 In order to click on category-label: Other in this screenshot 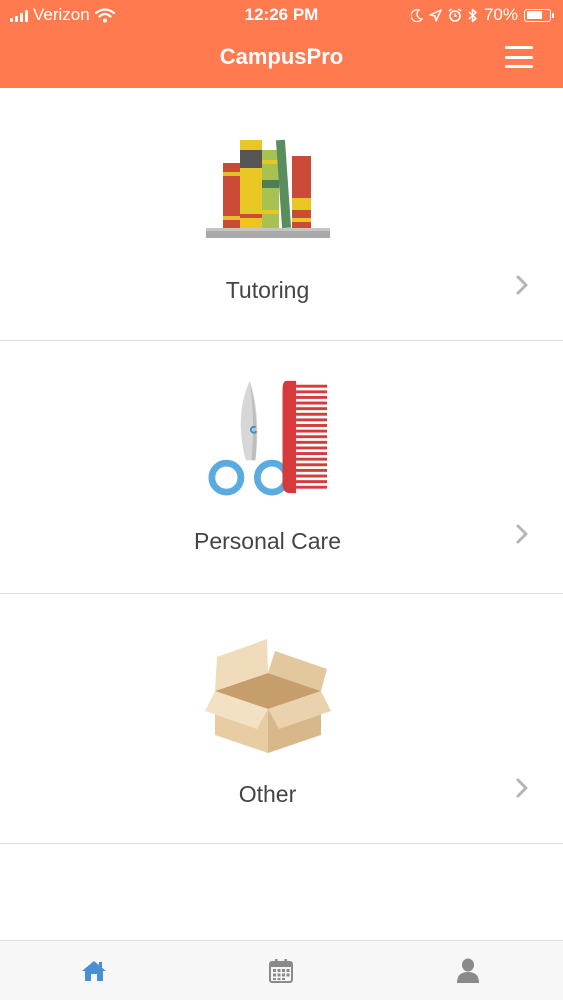, I will do `click(267, 794)`.